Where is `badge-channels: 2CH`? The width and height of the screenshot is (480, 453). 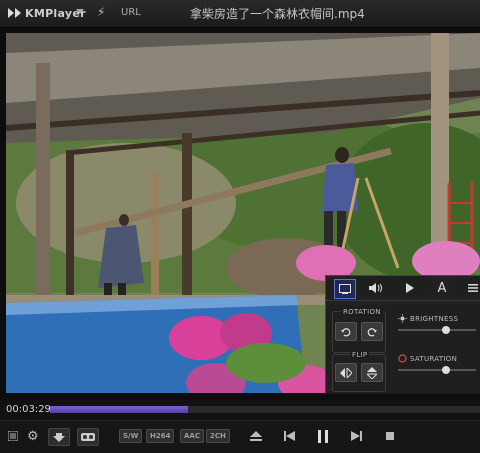
badge-channels: 2CH is located at coordinates (218, 436).